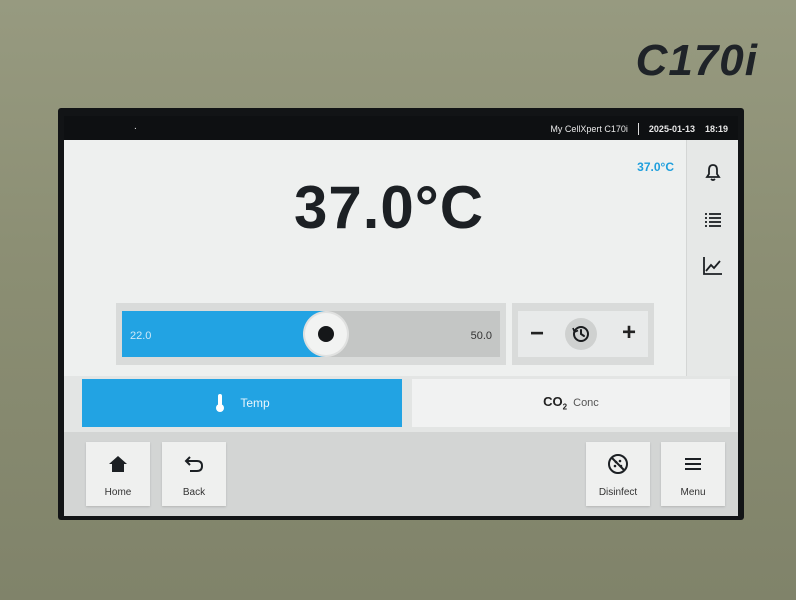 This screenshot has width=796, height=600. Describe the element at coordinates (716, 129) in the screenshot. I see `status-time: 18:19` at that location.